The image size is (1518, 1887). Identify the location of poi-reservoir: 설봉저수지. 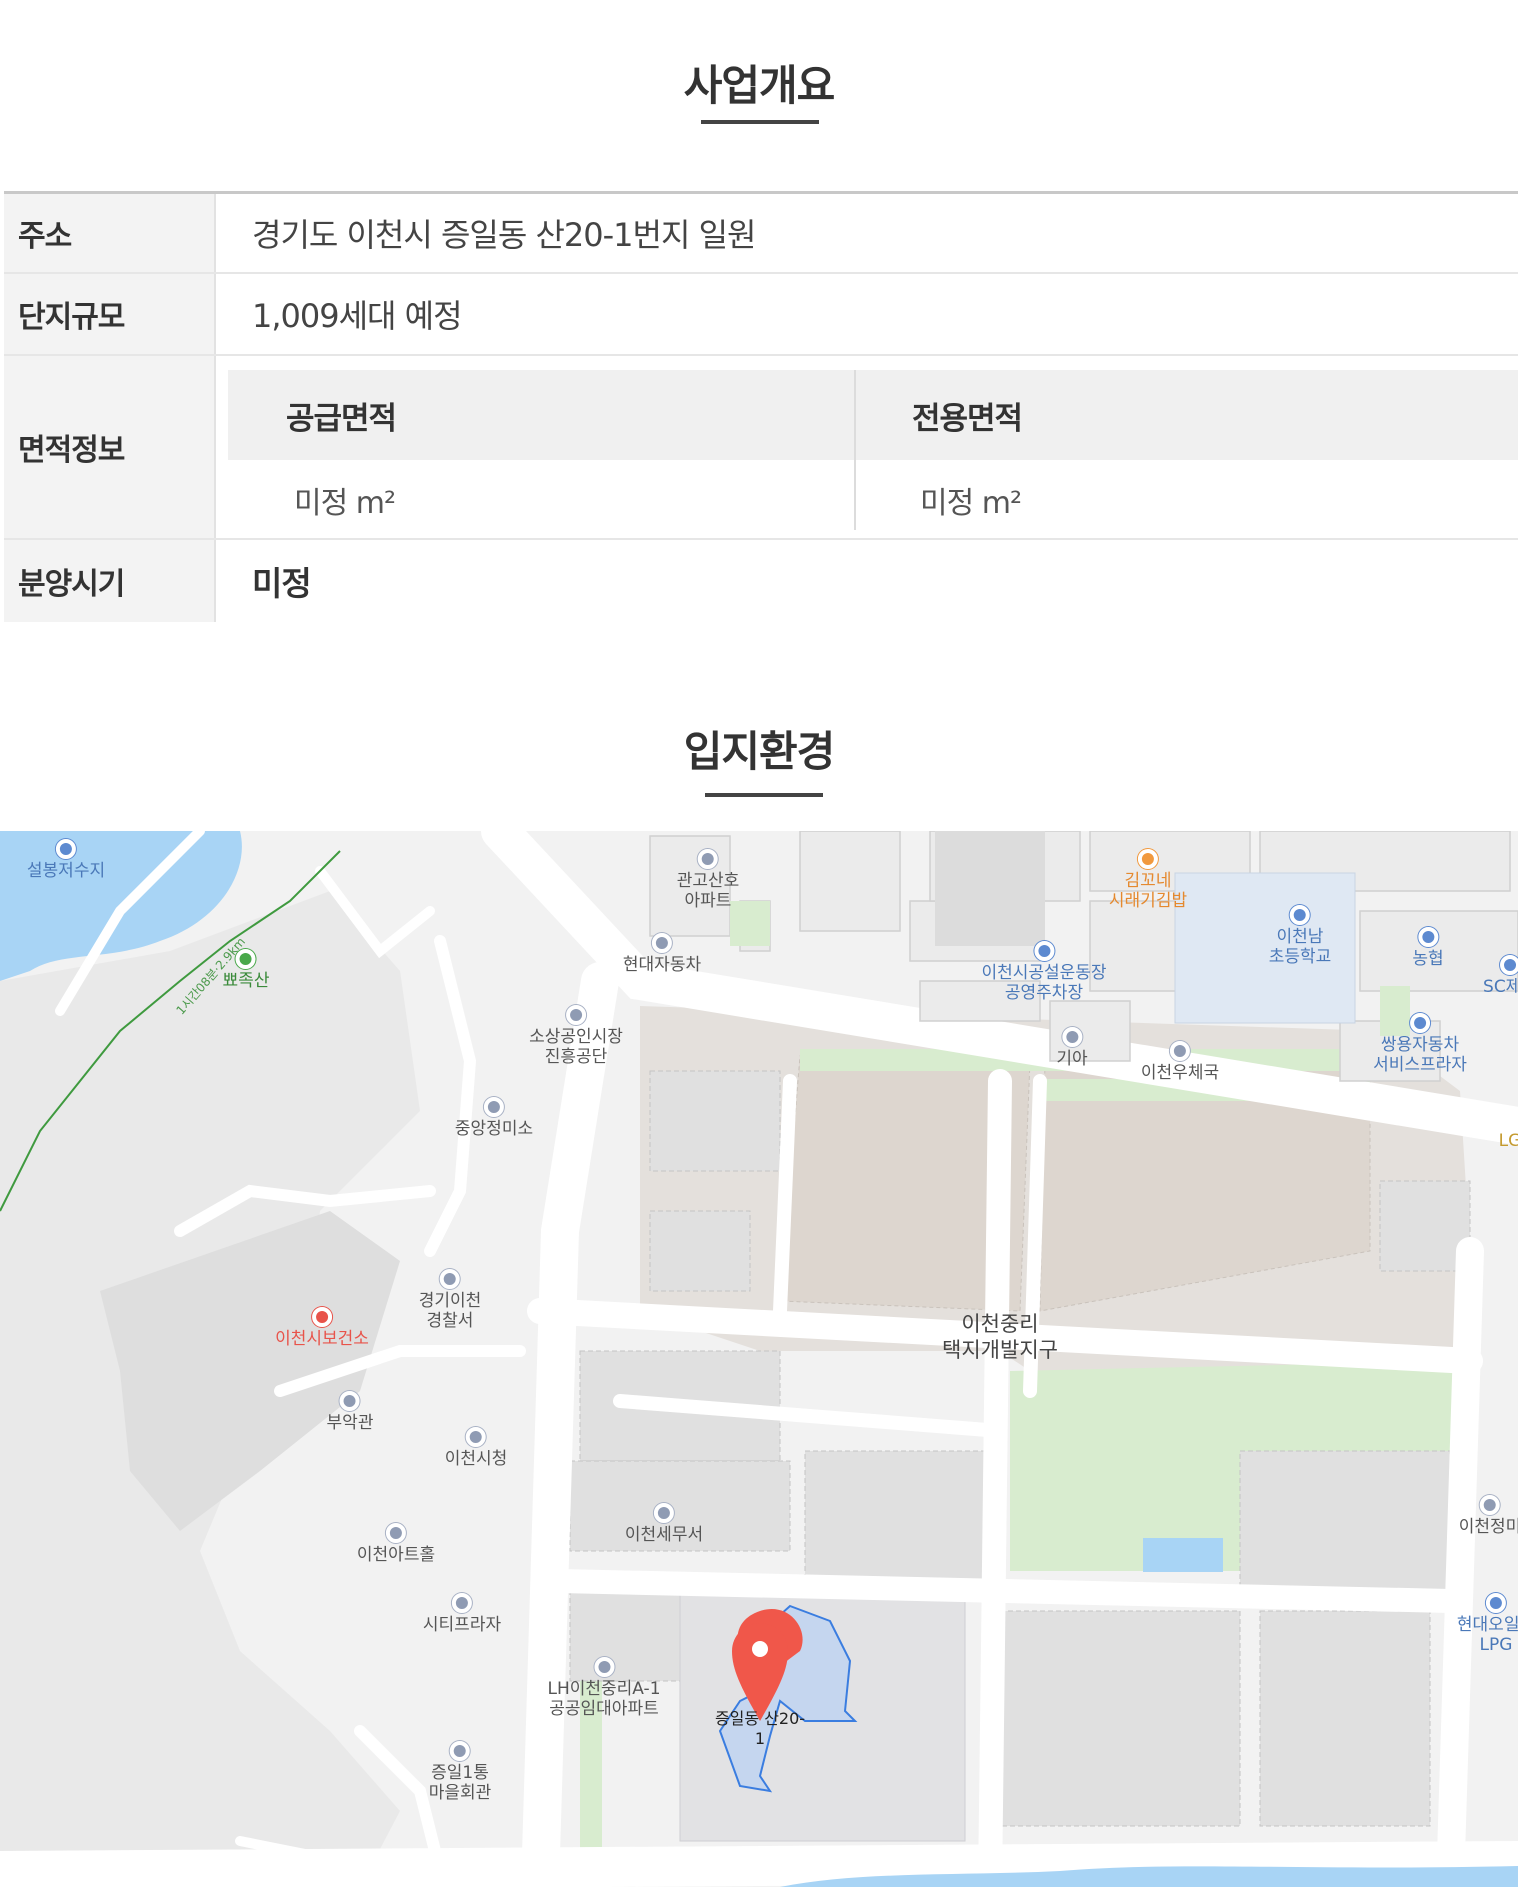
(66, 860).